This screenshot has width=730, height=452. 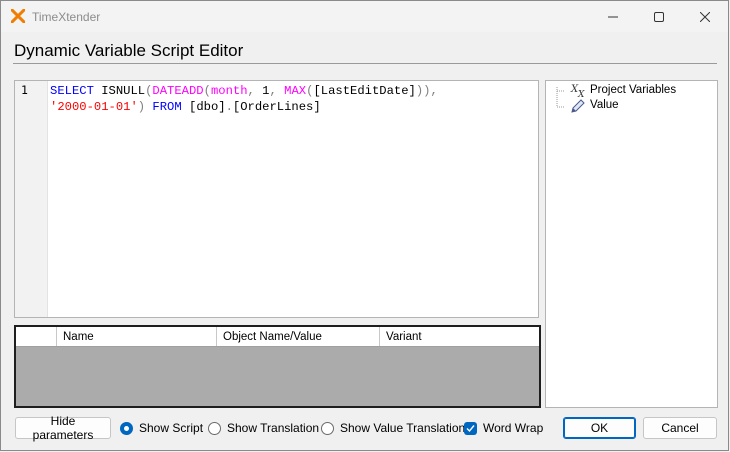 What do you see at coordinates (581, 94) in the screenshot?
I see `svg-text: X` at bounding box center [581, 94].